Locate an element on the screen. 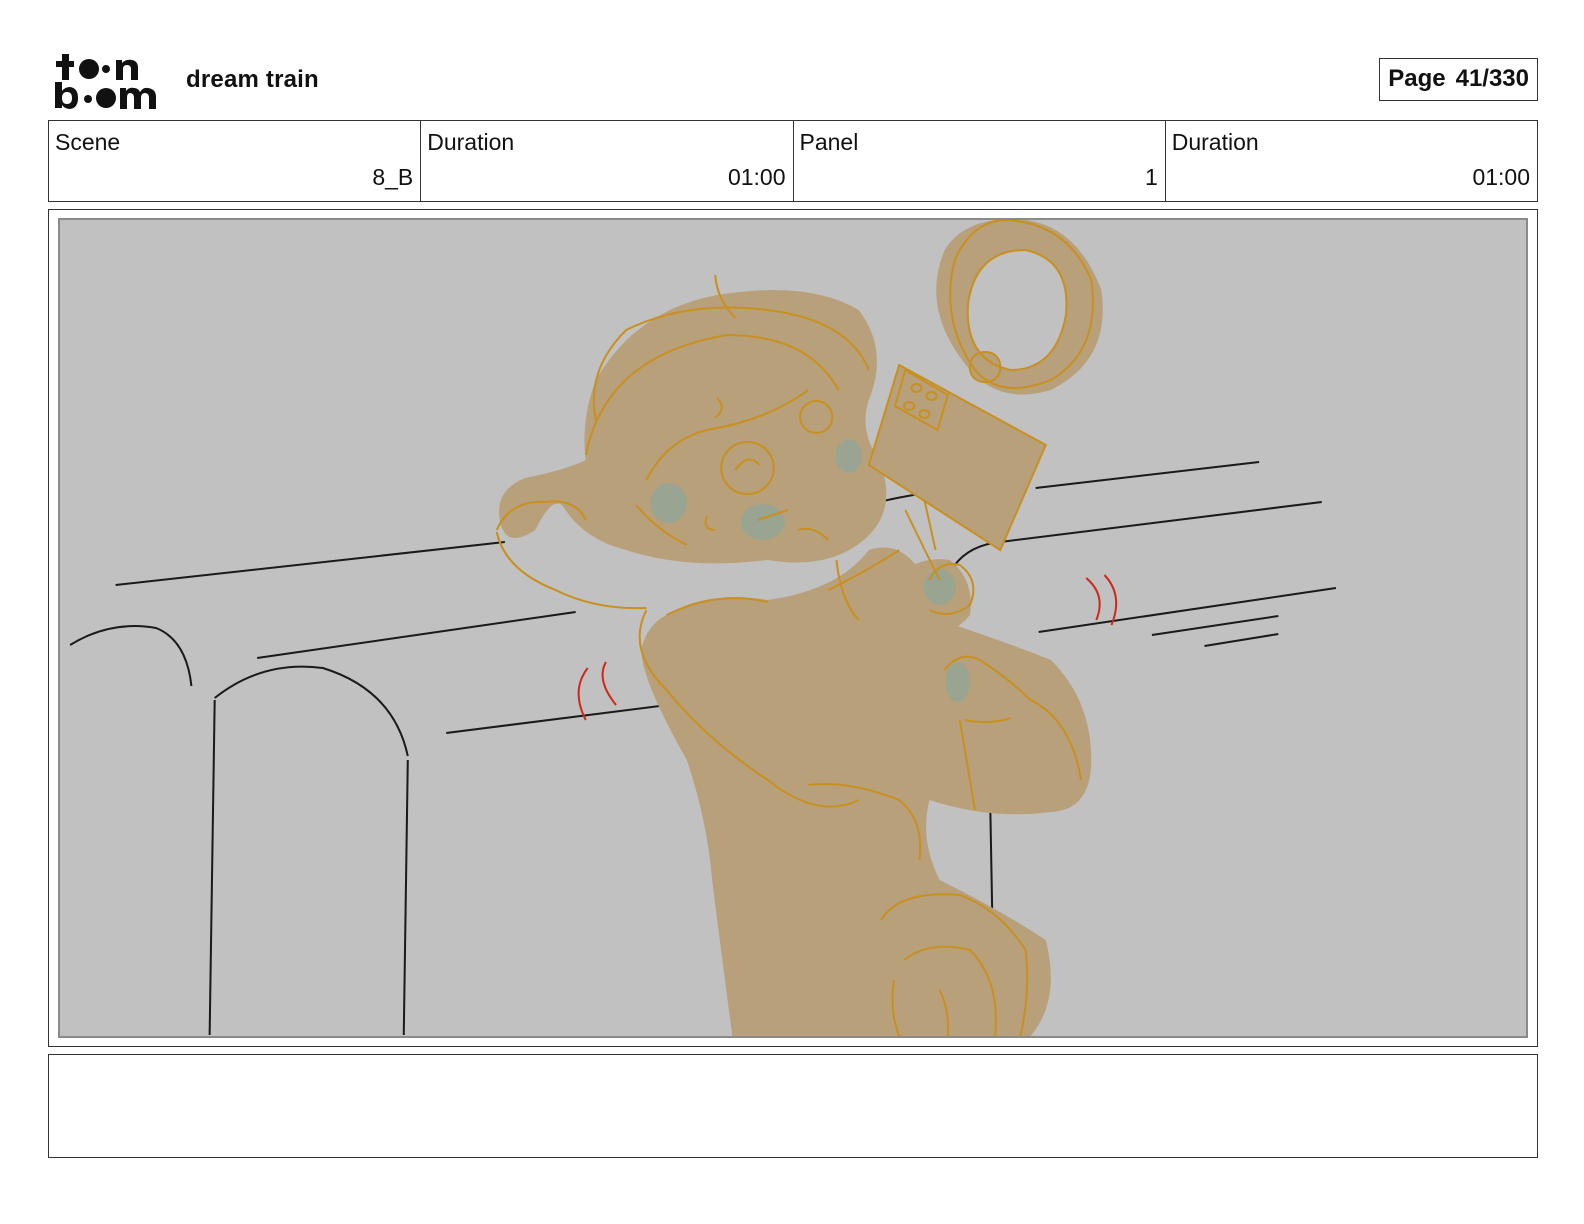  scene-label: Scene is located at coordinates (88, 142).